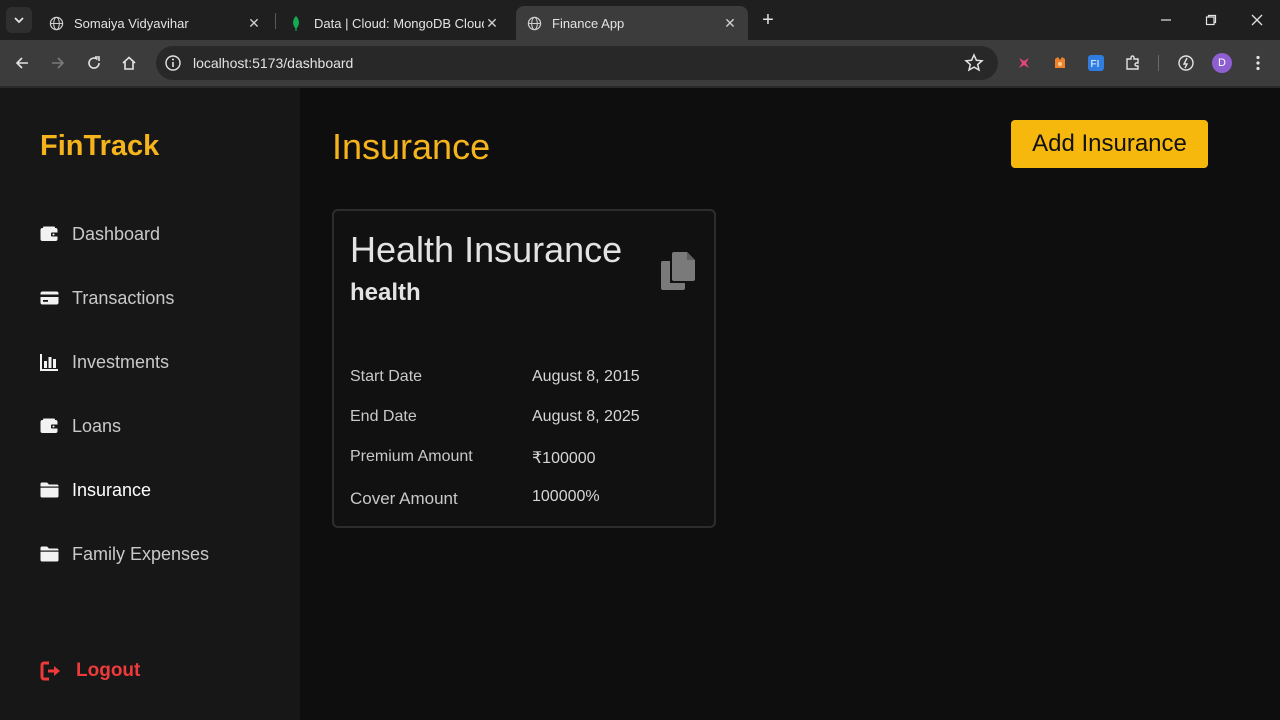 This screenshot has width=1280, height=720. Describe the element at coordinates (411, 456) in the screenshot. I see `premium-amount-label: Premium Amount` at that location.